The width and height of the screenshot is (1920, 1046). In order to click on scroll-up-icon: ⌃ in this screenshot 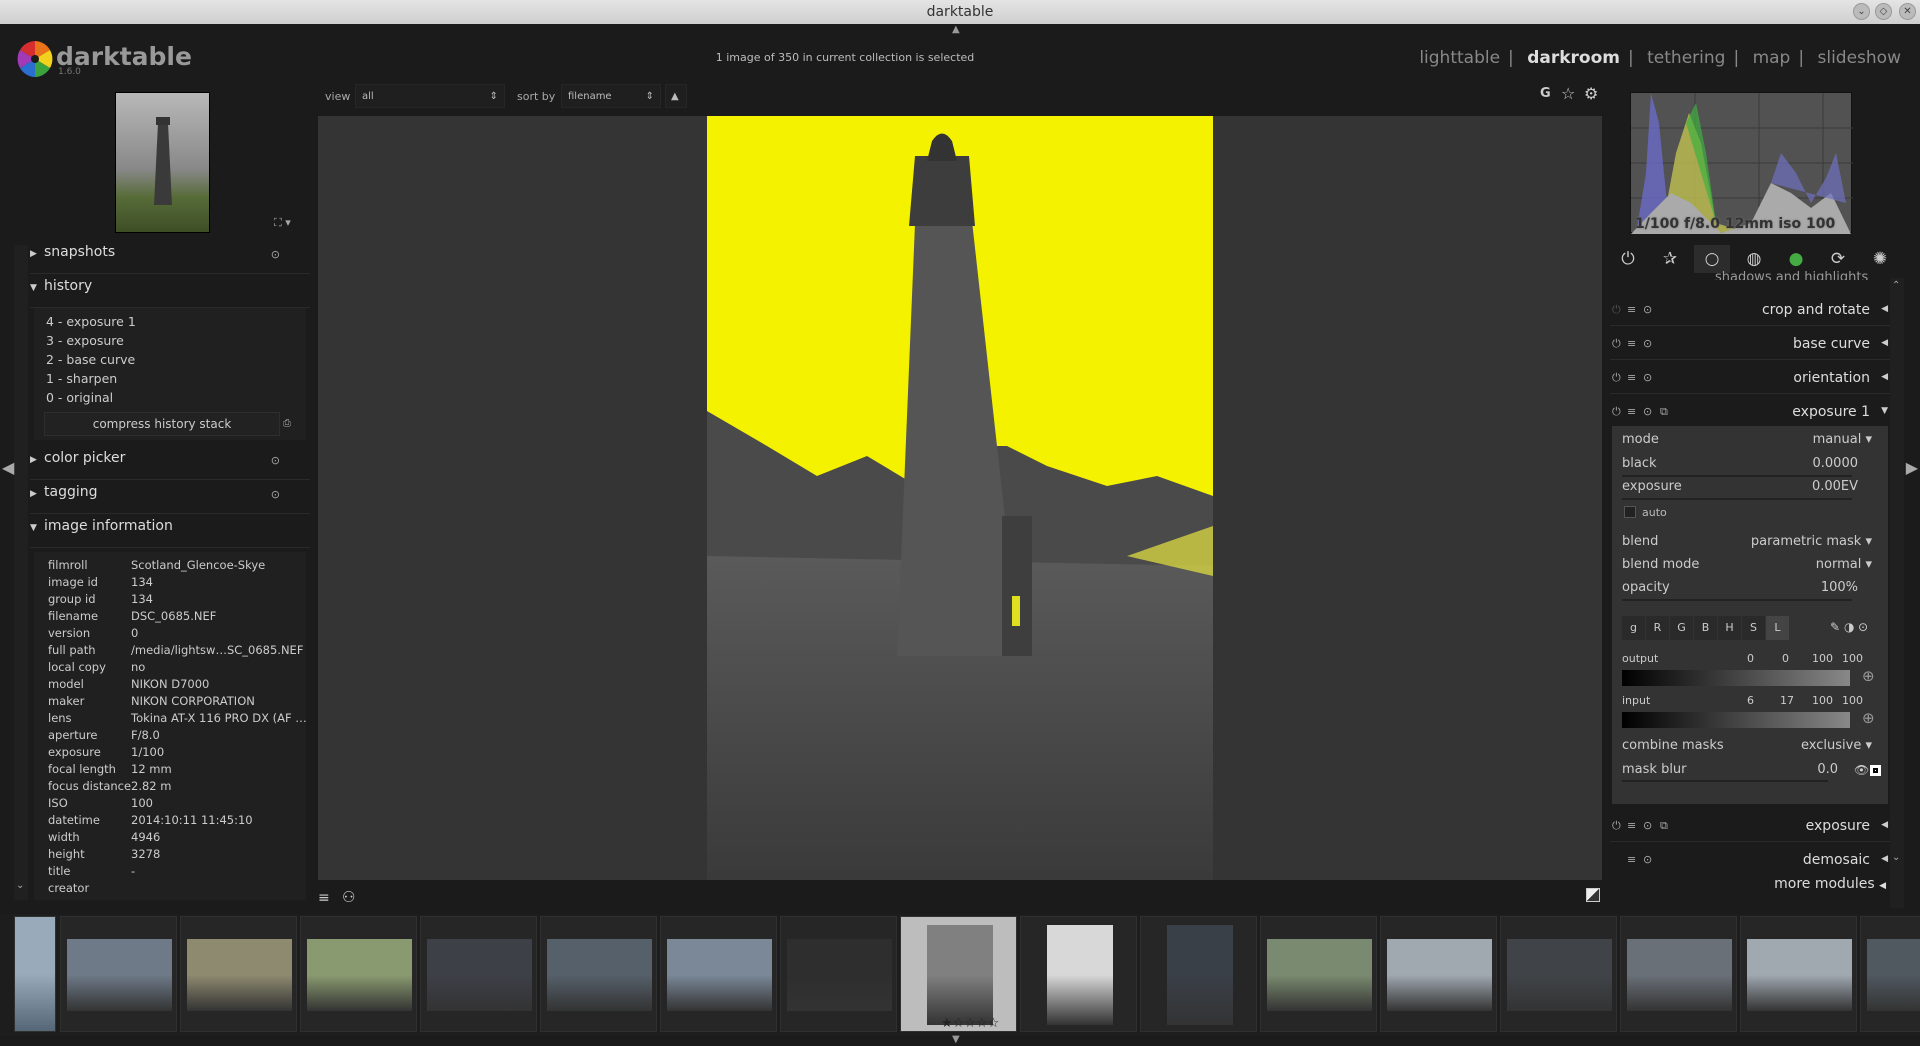, I will do `click(1896, 285)`.